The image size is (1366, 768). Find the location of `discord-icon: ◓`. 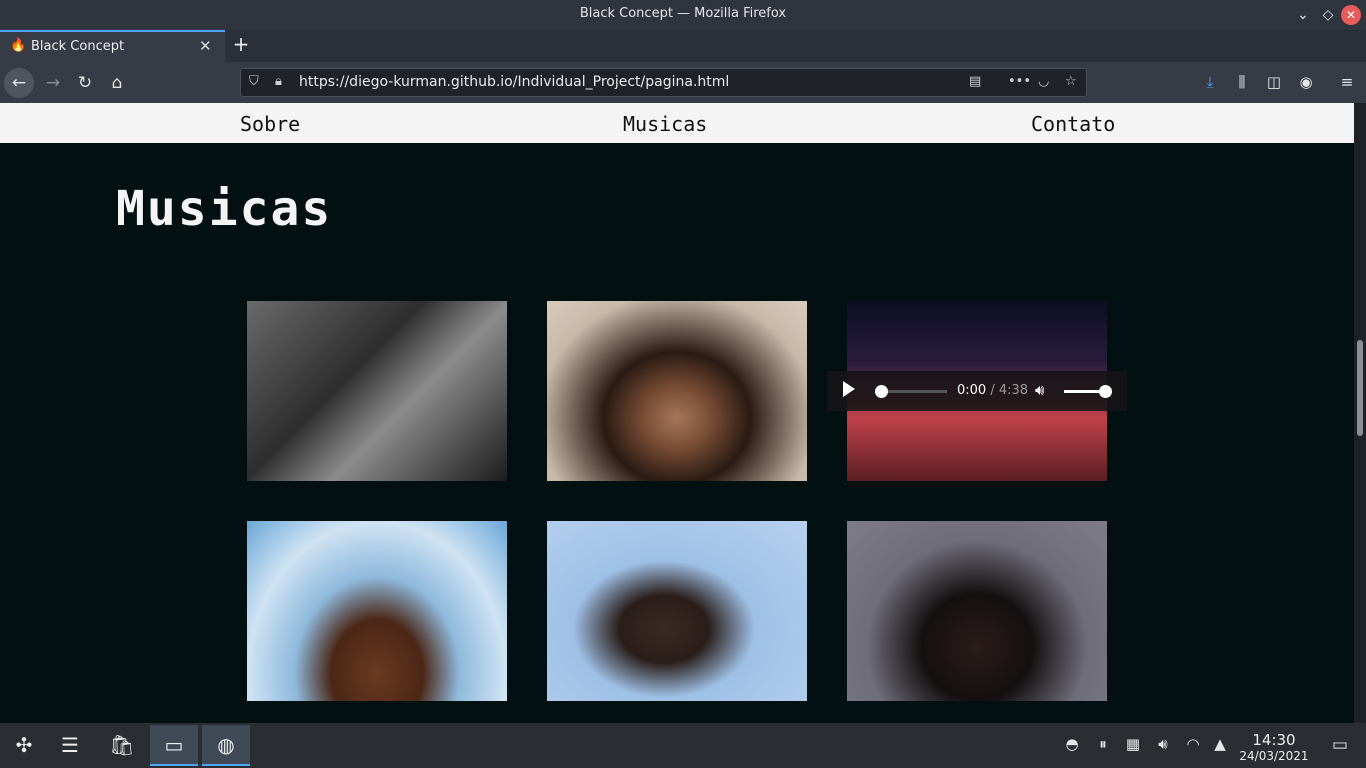

discord-icon: ◓ is located at coordinates (1072, 744).